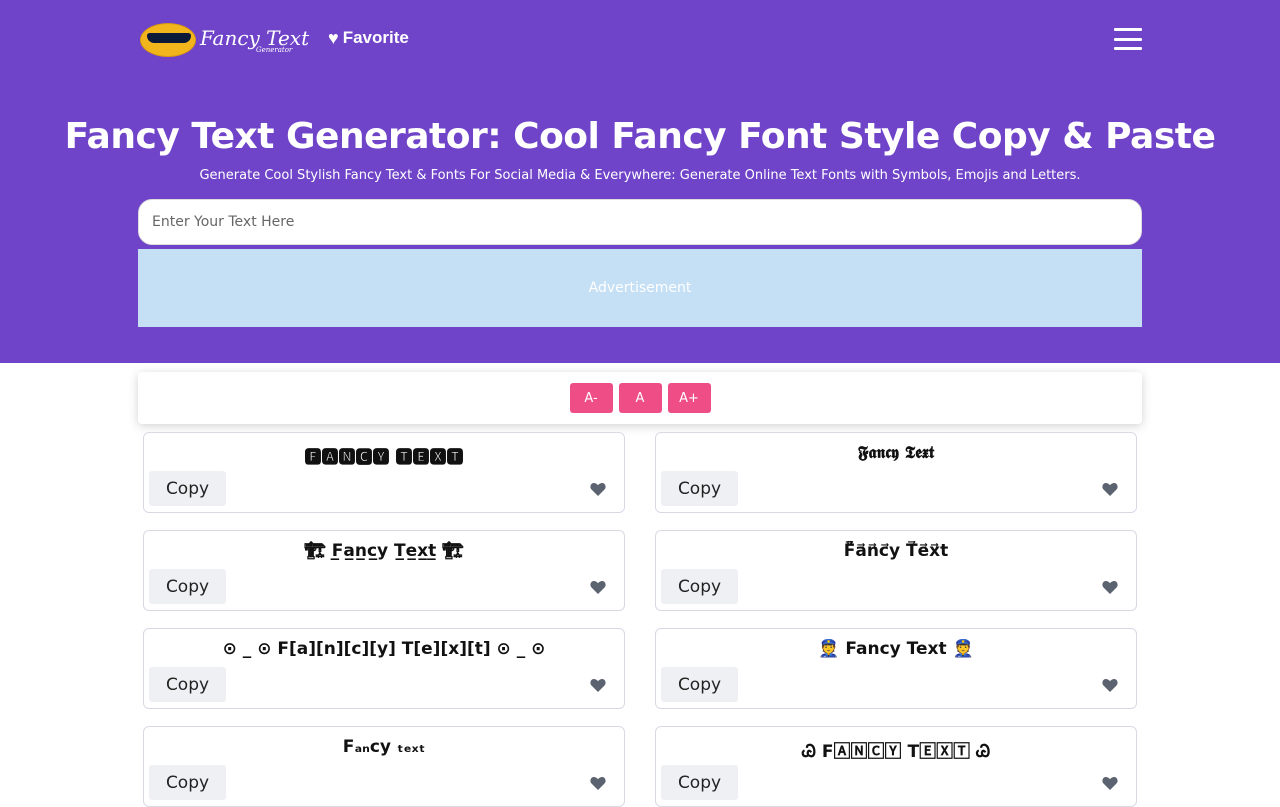 This screenshot has height=807, width=1280. What do you see at coordinates (274, 50) in the screenshot?
I see `logo-subtext: Generator` at bounding box center [274, 50].